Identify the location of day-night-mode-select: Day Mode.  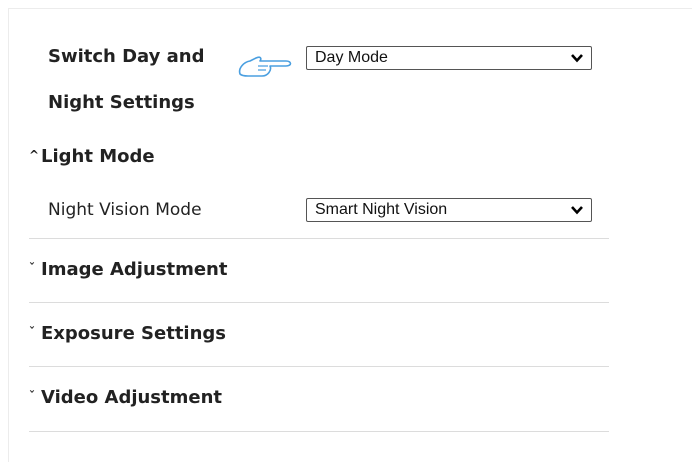
(449, 58).